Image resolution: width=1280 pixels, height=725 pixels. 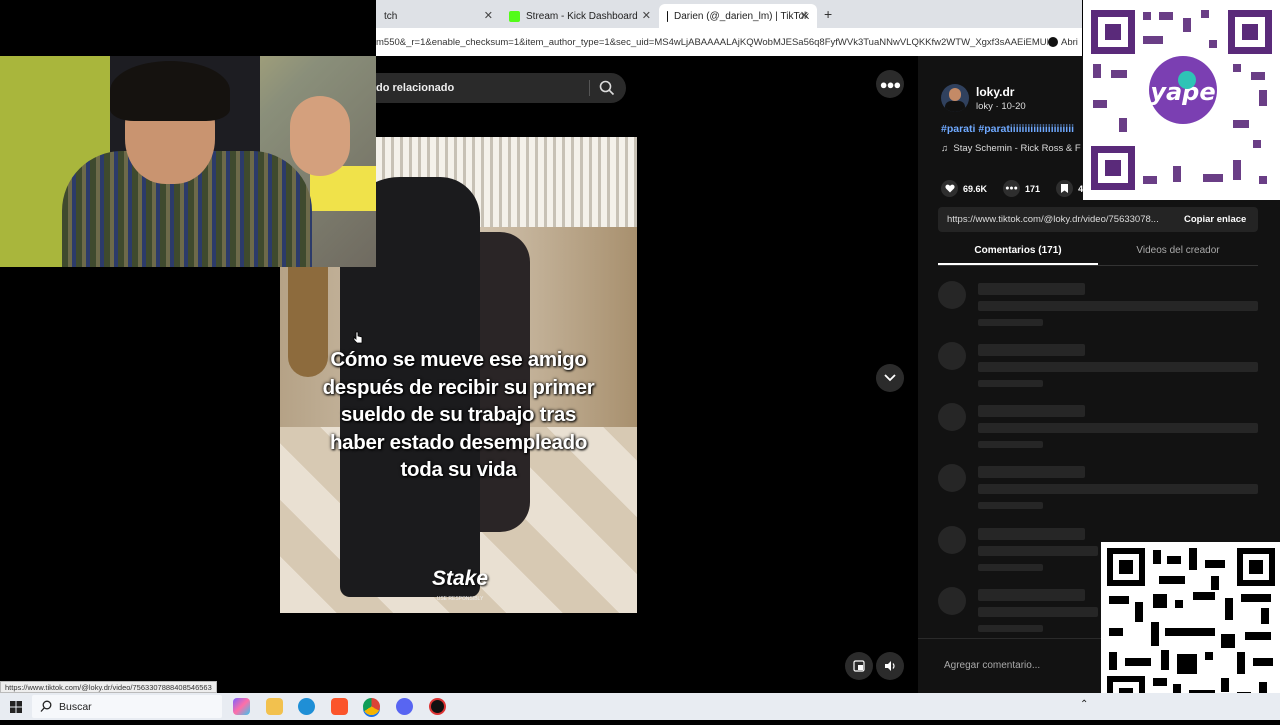 I want to click on post-music: ♫ Stay Schemin - Rick Ross & F, so click(x=1011, y=148).